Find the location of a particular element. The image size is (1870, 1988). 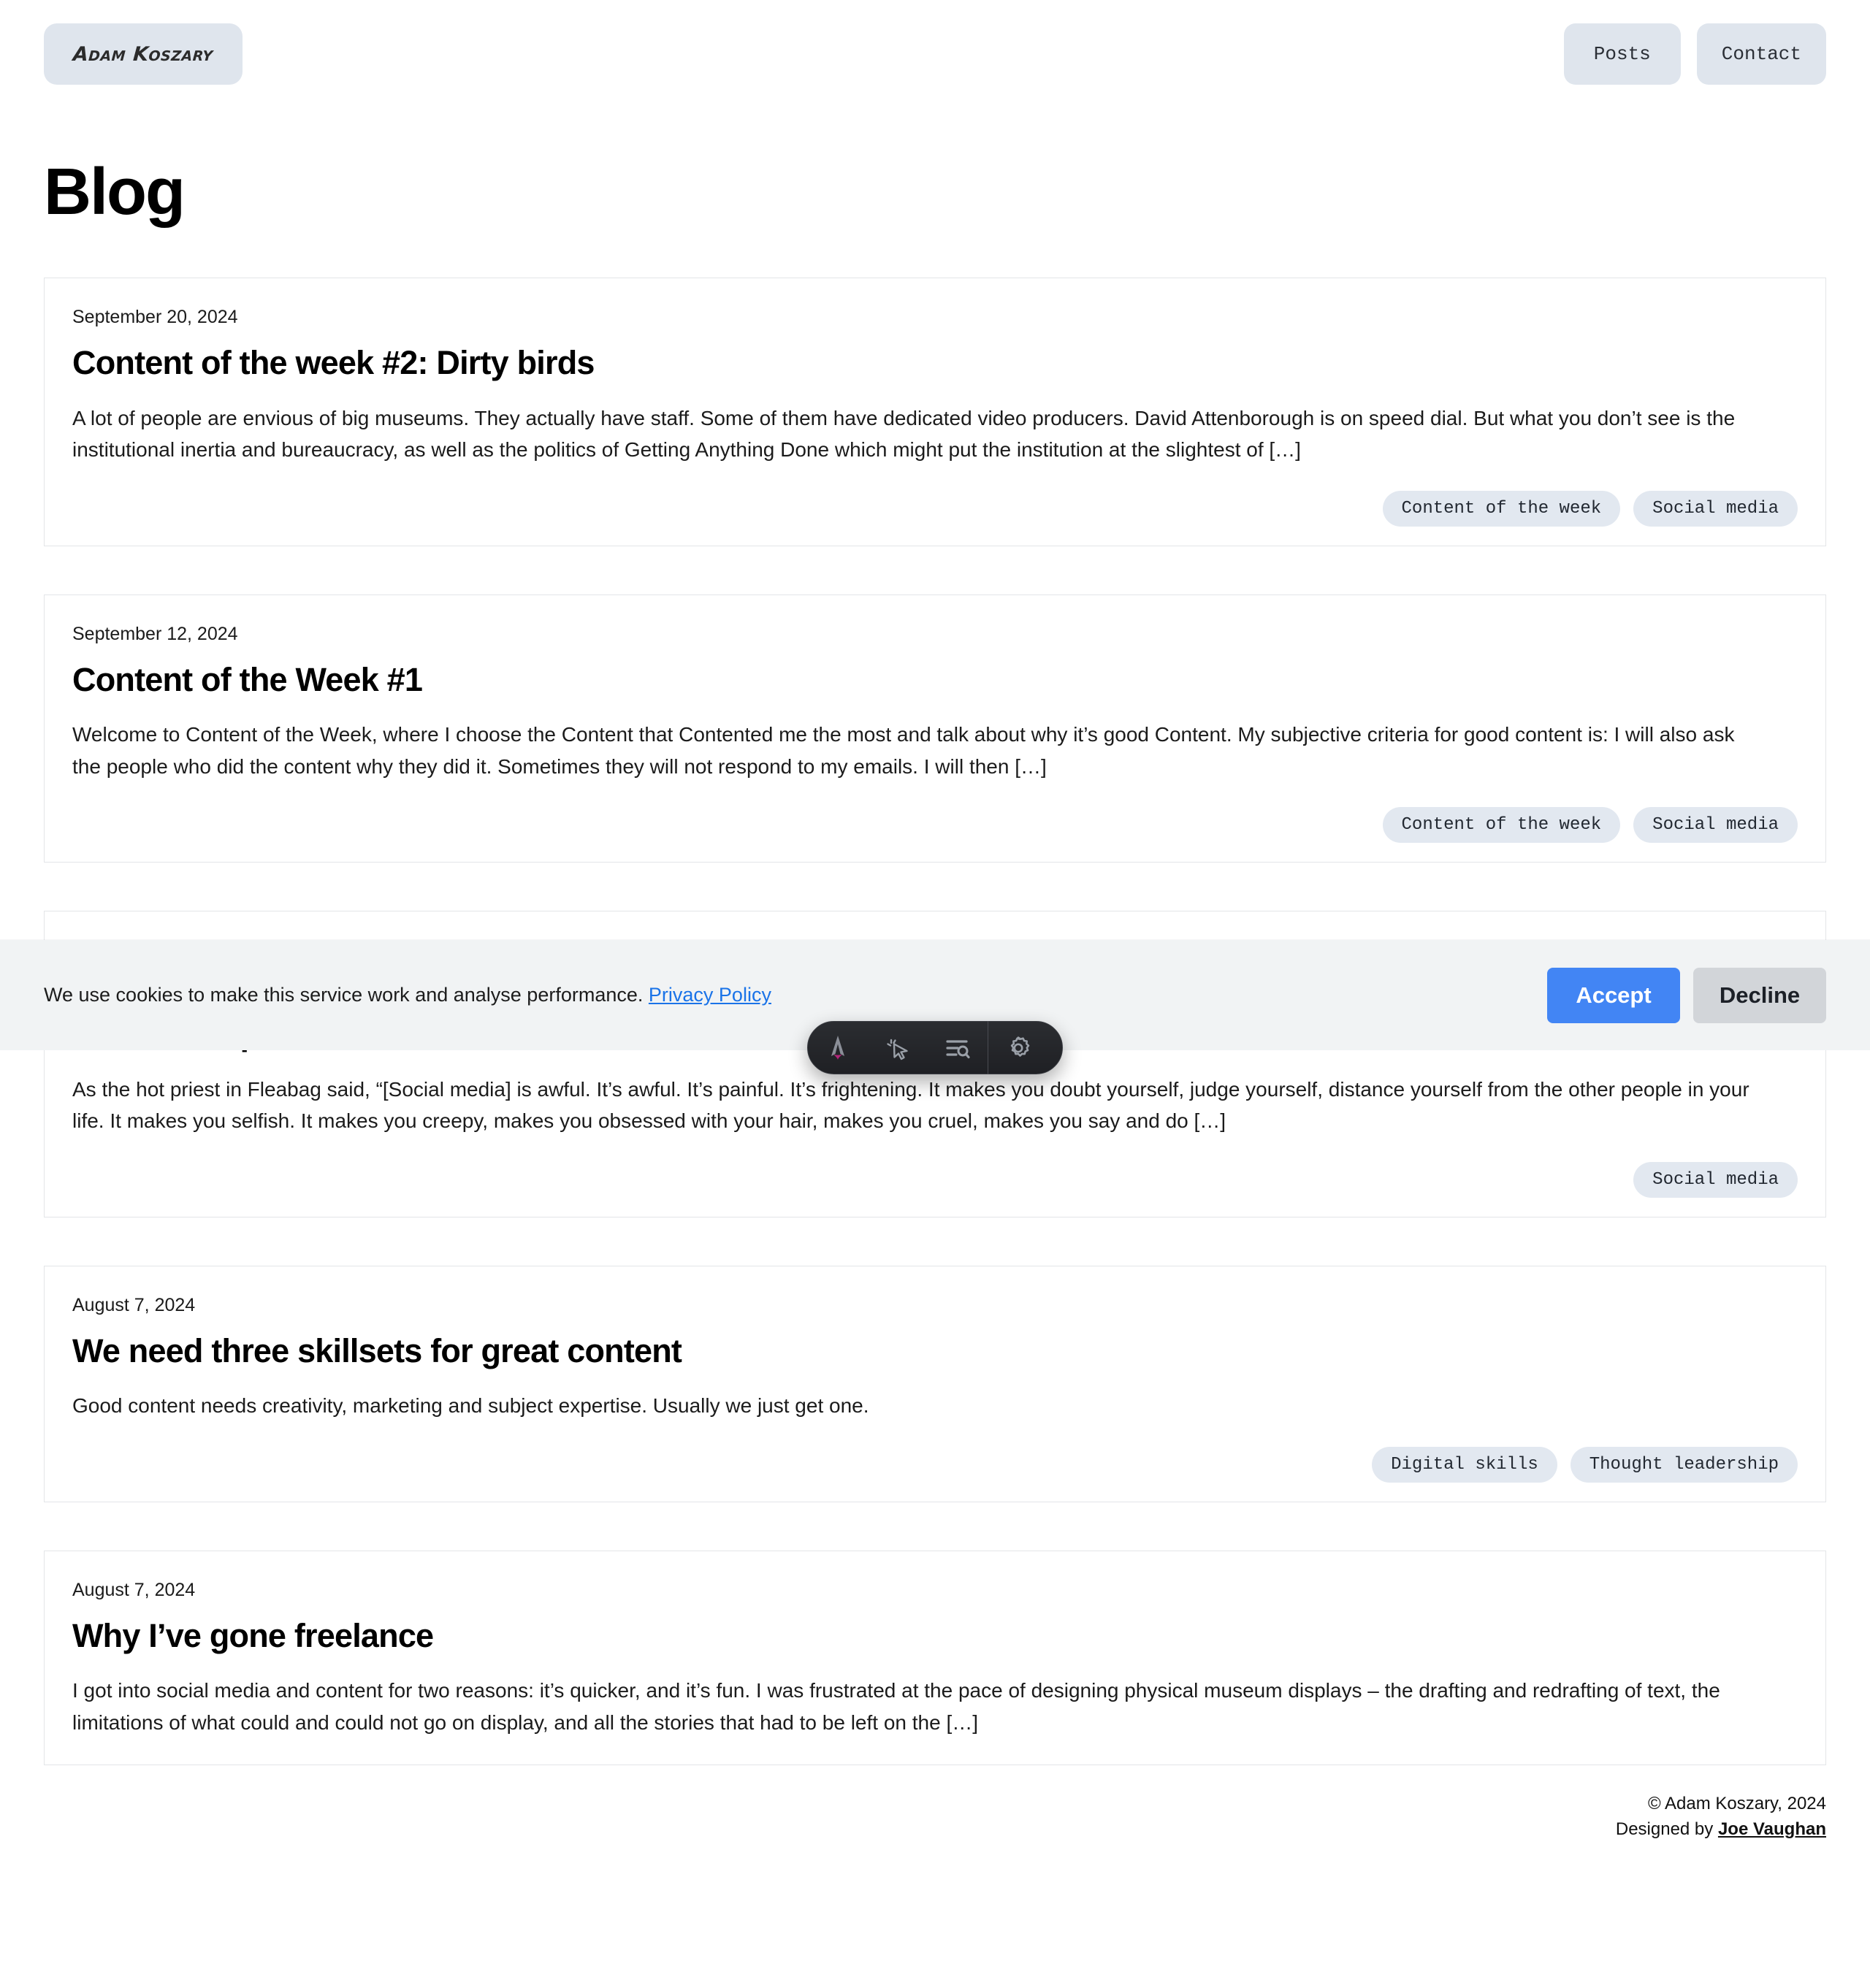

tag-pill: Thought leadership is located at coordinates (1684, 1464).